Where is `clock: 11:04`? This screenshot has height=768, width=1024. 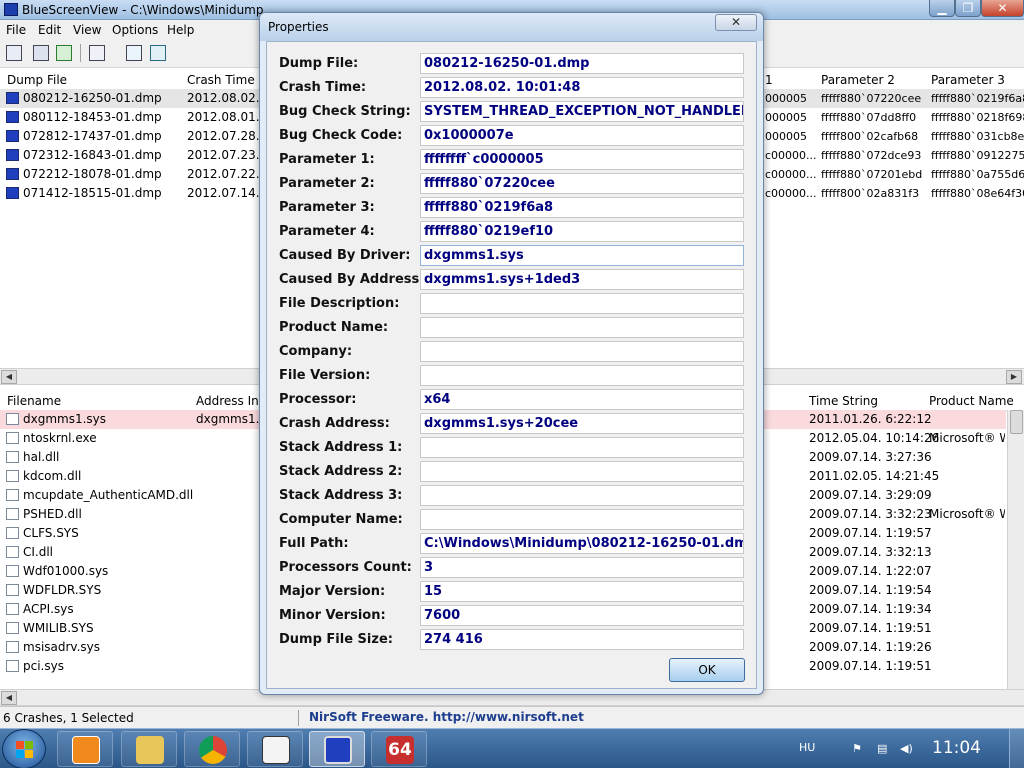 clock: 11:04 is located at coordinates (956, 748).